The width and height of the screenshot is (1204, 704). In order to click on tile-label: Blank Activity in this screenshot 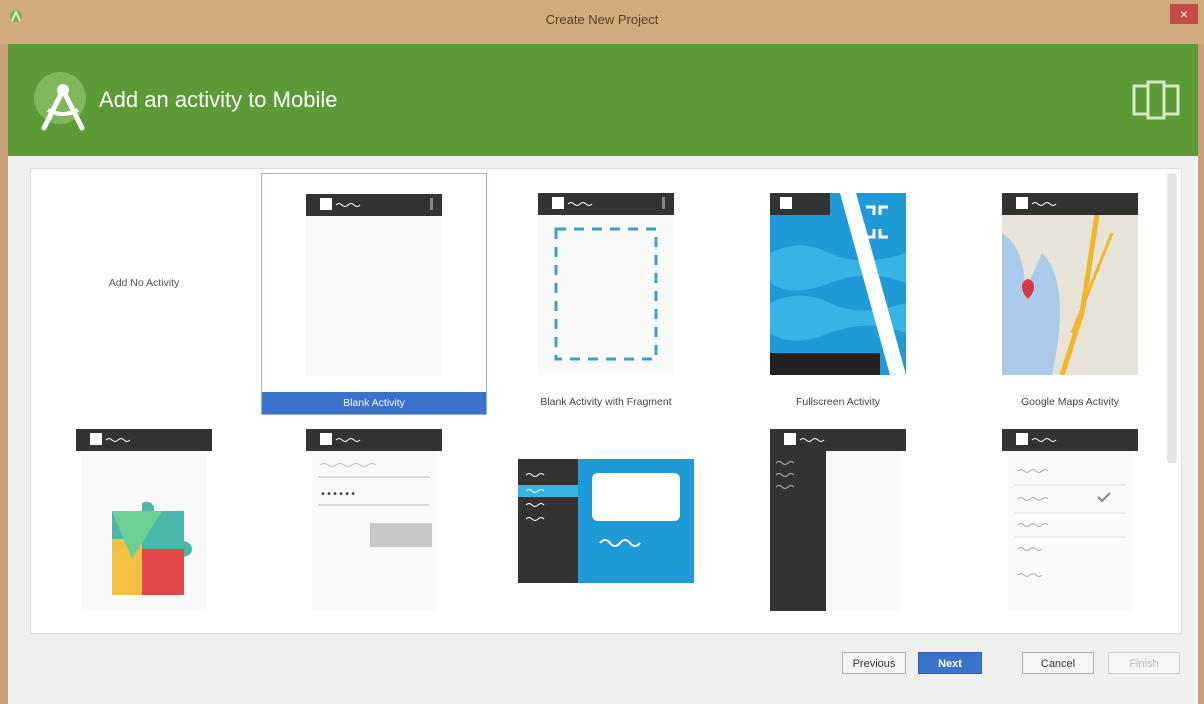, I will do `click(374, 403)`.